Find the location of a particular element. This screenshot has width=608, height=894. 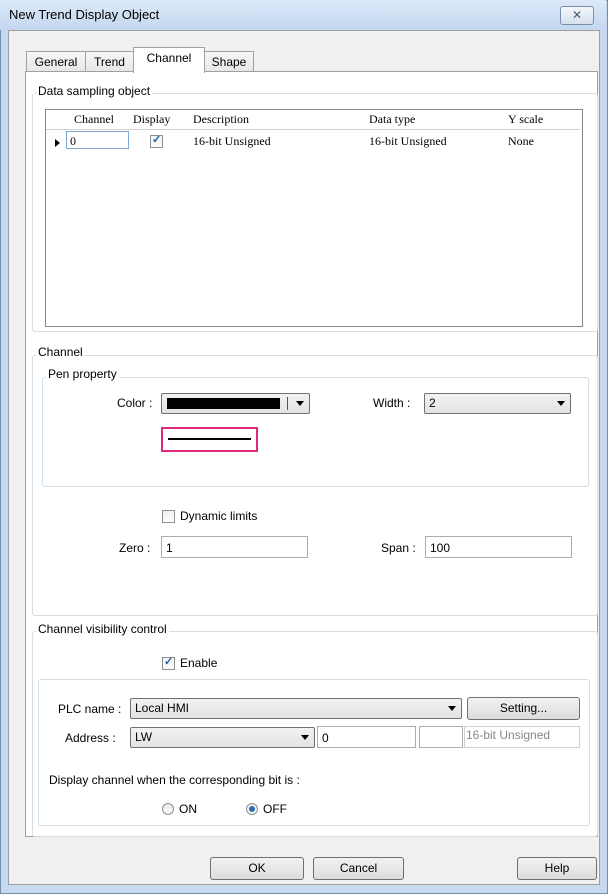

tab-trend-label: Trend is located at coordinates (109, 62).